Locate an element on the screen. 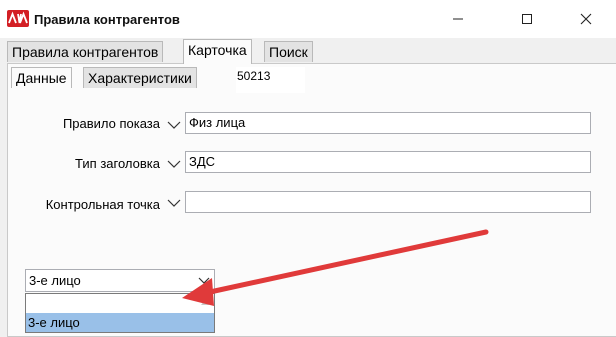 The height and width of the screenshot is (337, 616). dropdown-option: 3-е лицо is located at coordinates (120, 322).